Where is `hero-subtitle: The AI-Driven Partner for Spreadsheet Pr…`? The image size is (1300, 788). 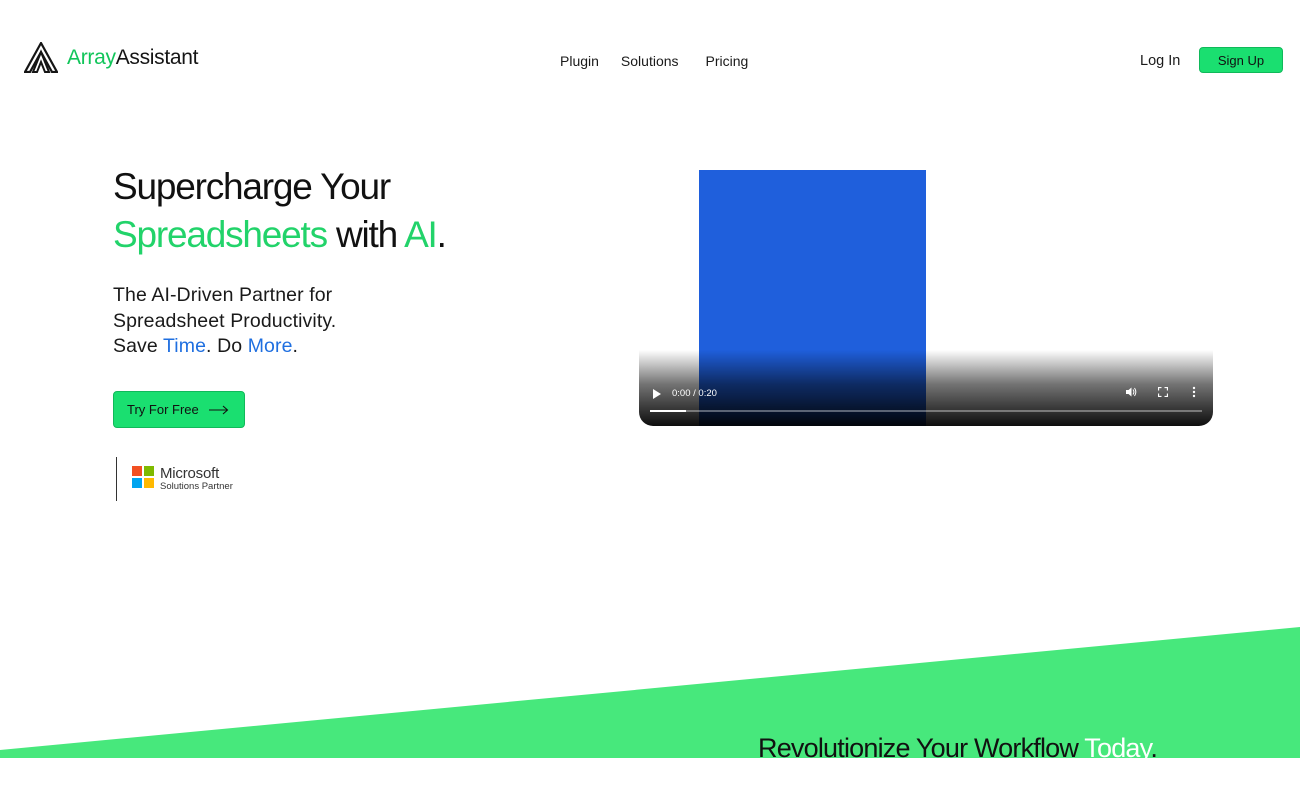
hero-subtitle: The AI-Driven Partner for Spreadsheet Pr… is located at coordinates (224, 321).